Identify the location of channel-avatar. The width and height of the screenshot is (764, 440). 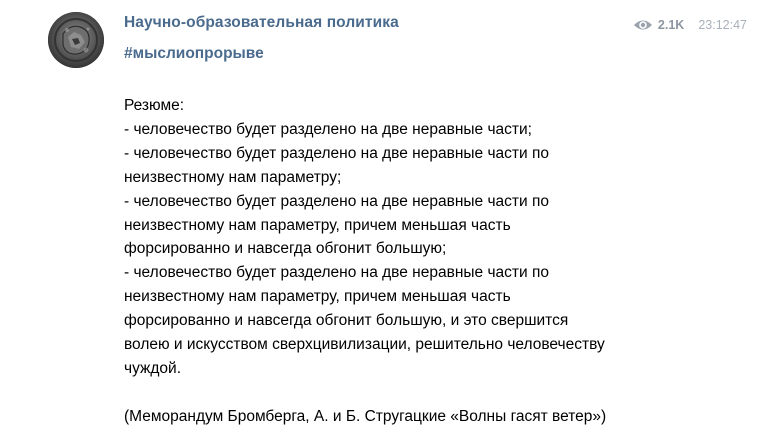
(76, 40).